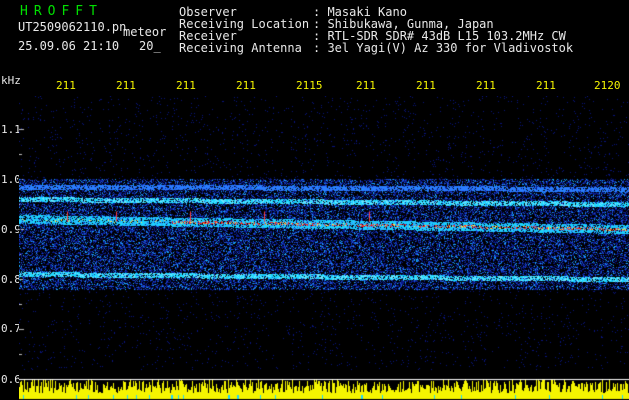 The image size is (629, 400). What do you see at coordinates (69, 46) in the screenshot?
I see `date-time: 25.09.06 21:10` at bounding box center [69, 46].